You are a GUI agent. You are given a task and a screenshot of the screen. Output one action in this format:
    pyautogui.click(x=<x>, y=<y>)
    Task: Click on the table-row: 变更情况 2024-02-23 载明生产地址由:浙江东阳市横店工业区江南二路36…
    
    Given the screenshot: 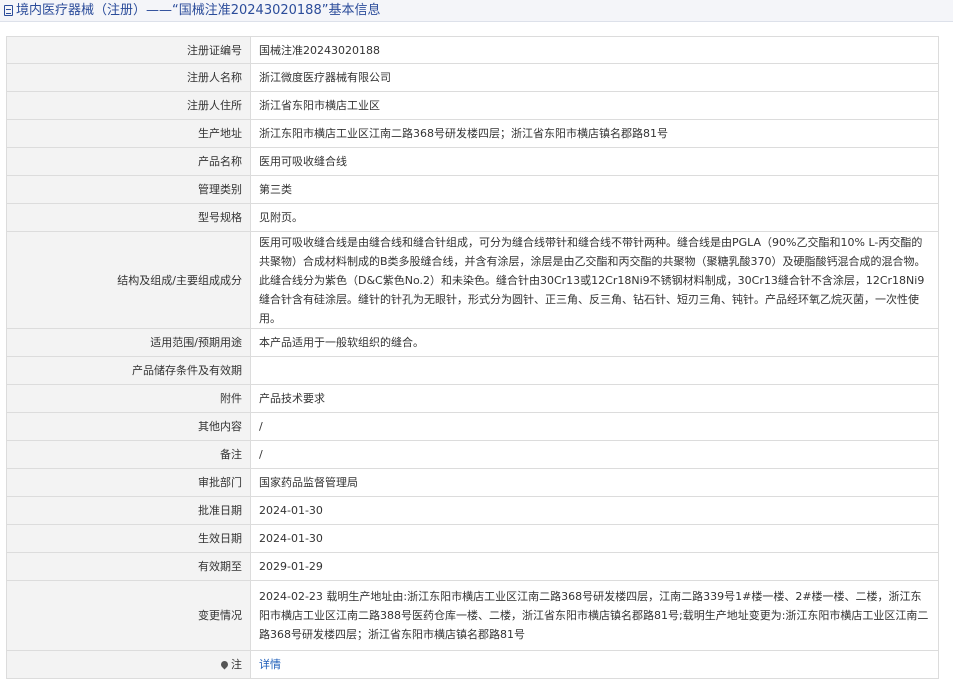 What is the action you would take?
    pyautogui.click(x=472, y=615)
    